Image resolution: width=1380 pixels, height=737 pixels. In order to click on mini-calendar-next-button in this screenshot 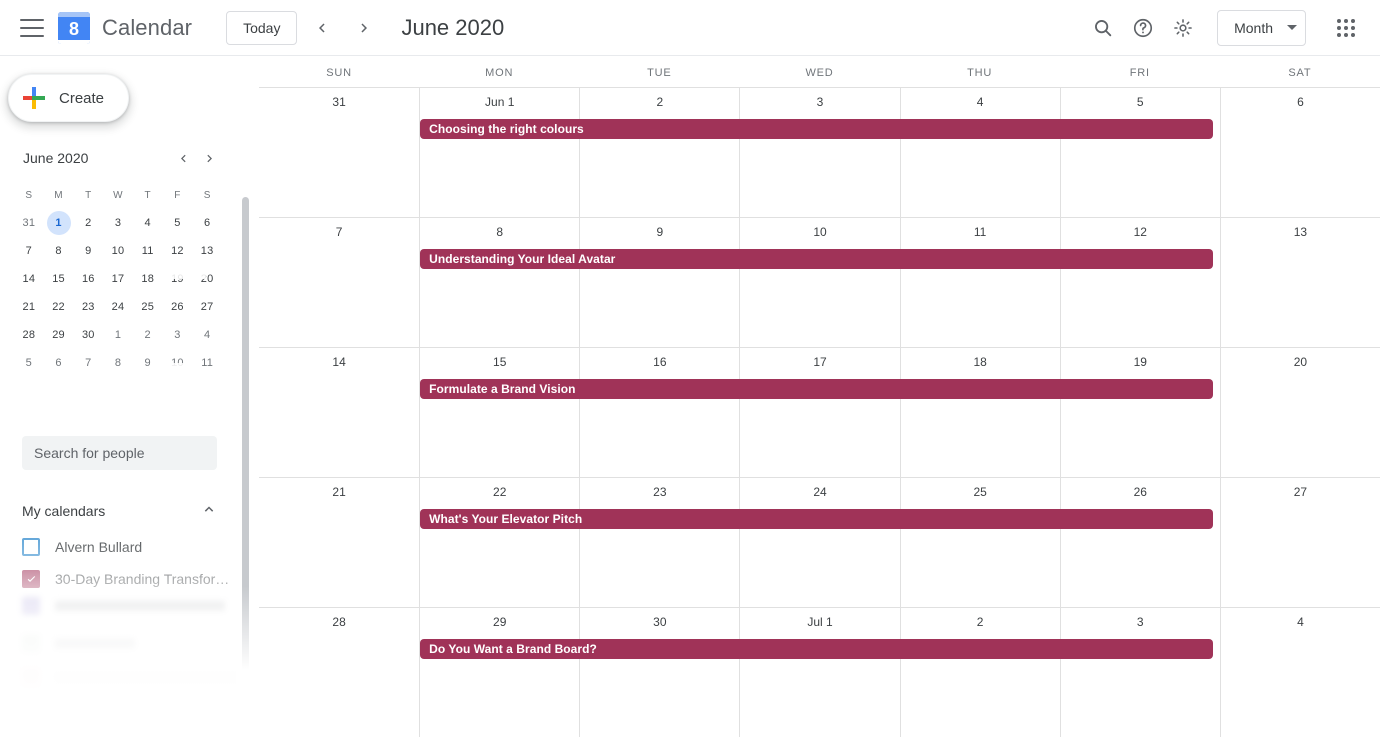, I will do `click(209, 158)`.